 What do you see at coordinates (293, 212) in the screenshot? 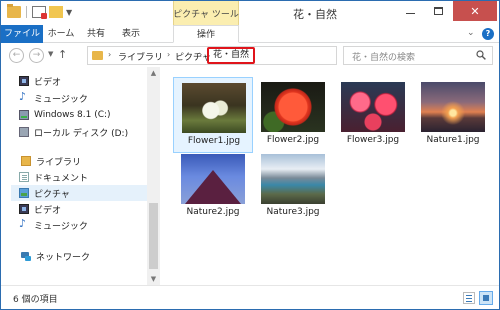
I see `file-name: Nature3.jpg` at bounding box center [293, 212].